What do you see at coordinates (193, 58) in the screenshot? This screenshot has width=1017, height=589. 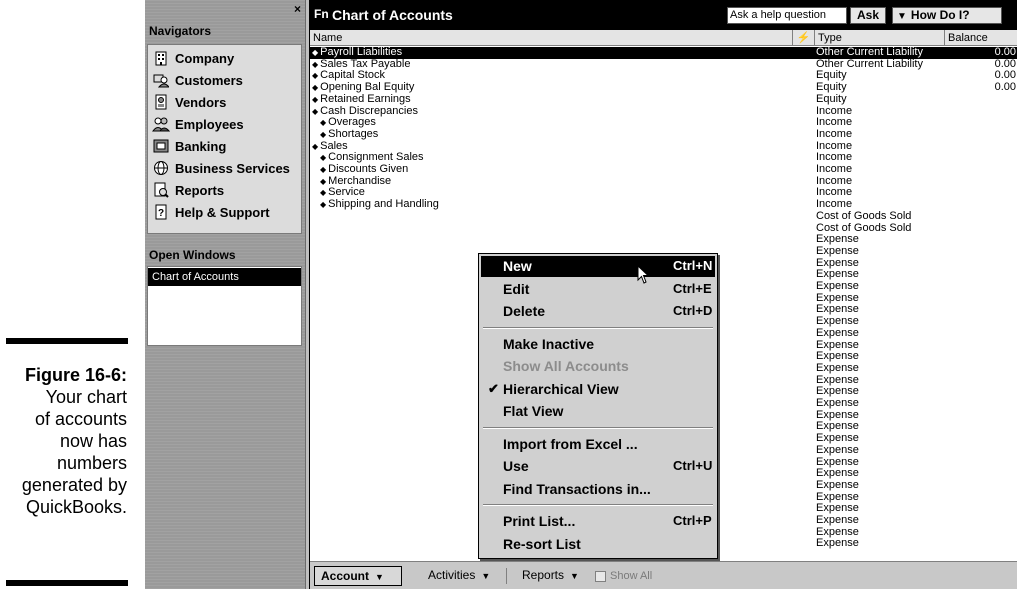 I see `nav-item-company: Company` at bounding box center [193, 58].